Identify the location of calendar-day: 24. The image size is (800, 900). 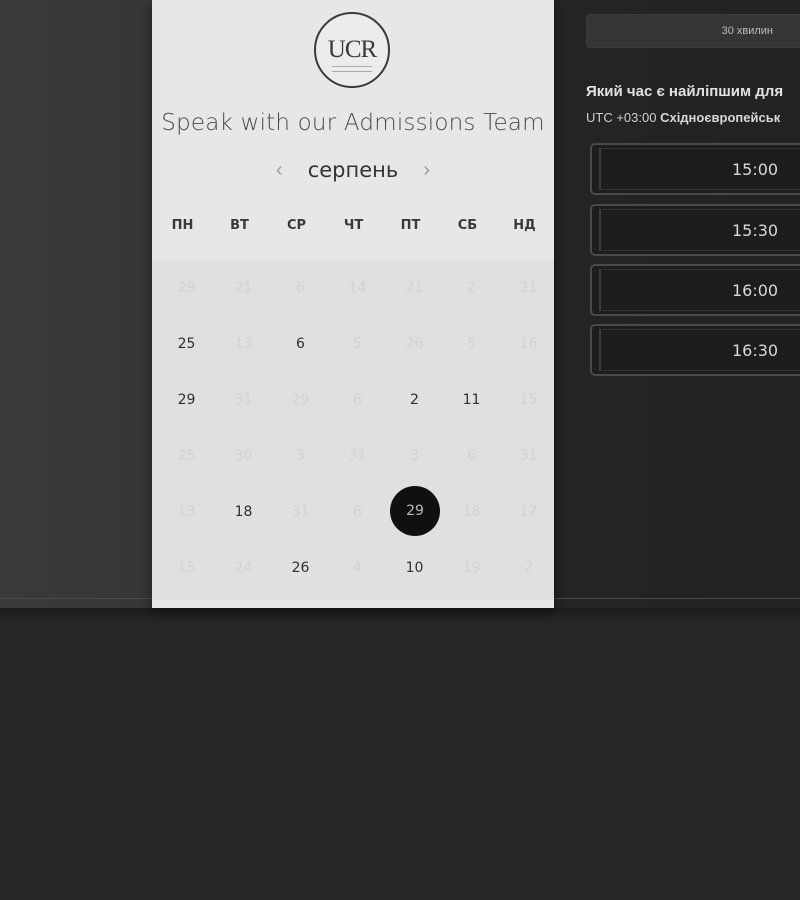
(243, 568).